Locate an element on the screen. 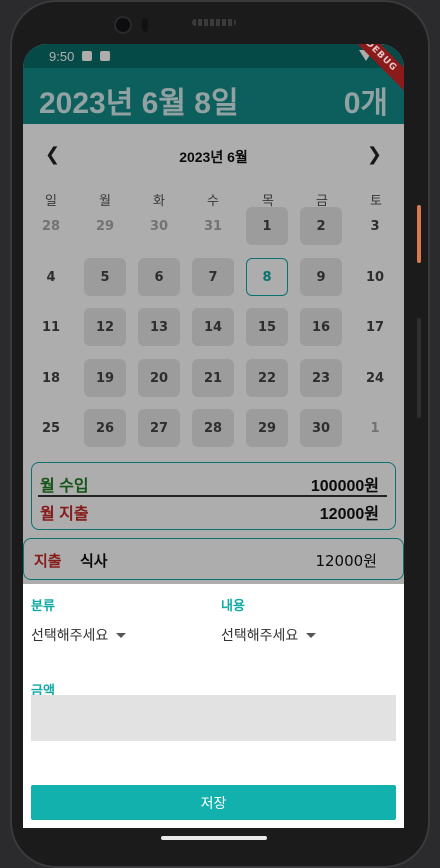 The height and width of the screenshot is (868, 440). category-dropdown: 선택해주세요 is located at coordinates (79, 635).